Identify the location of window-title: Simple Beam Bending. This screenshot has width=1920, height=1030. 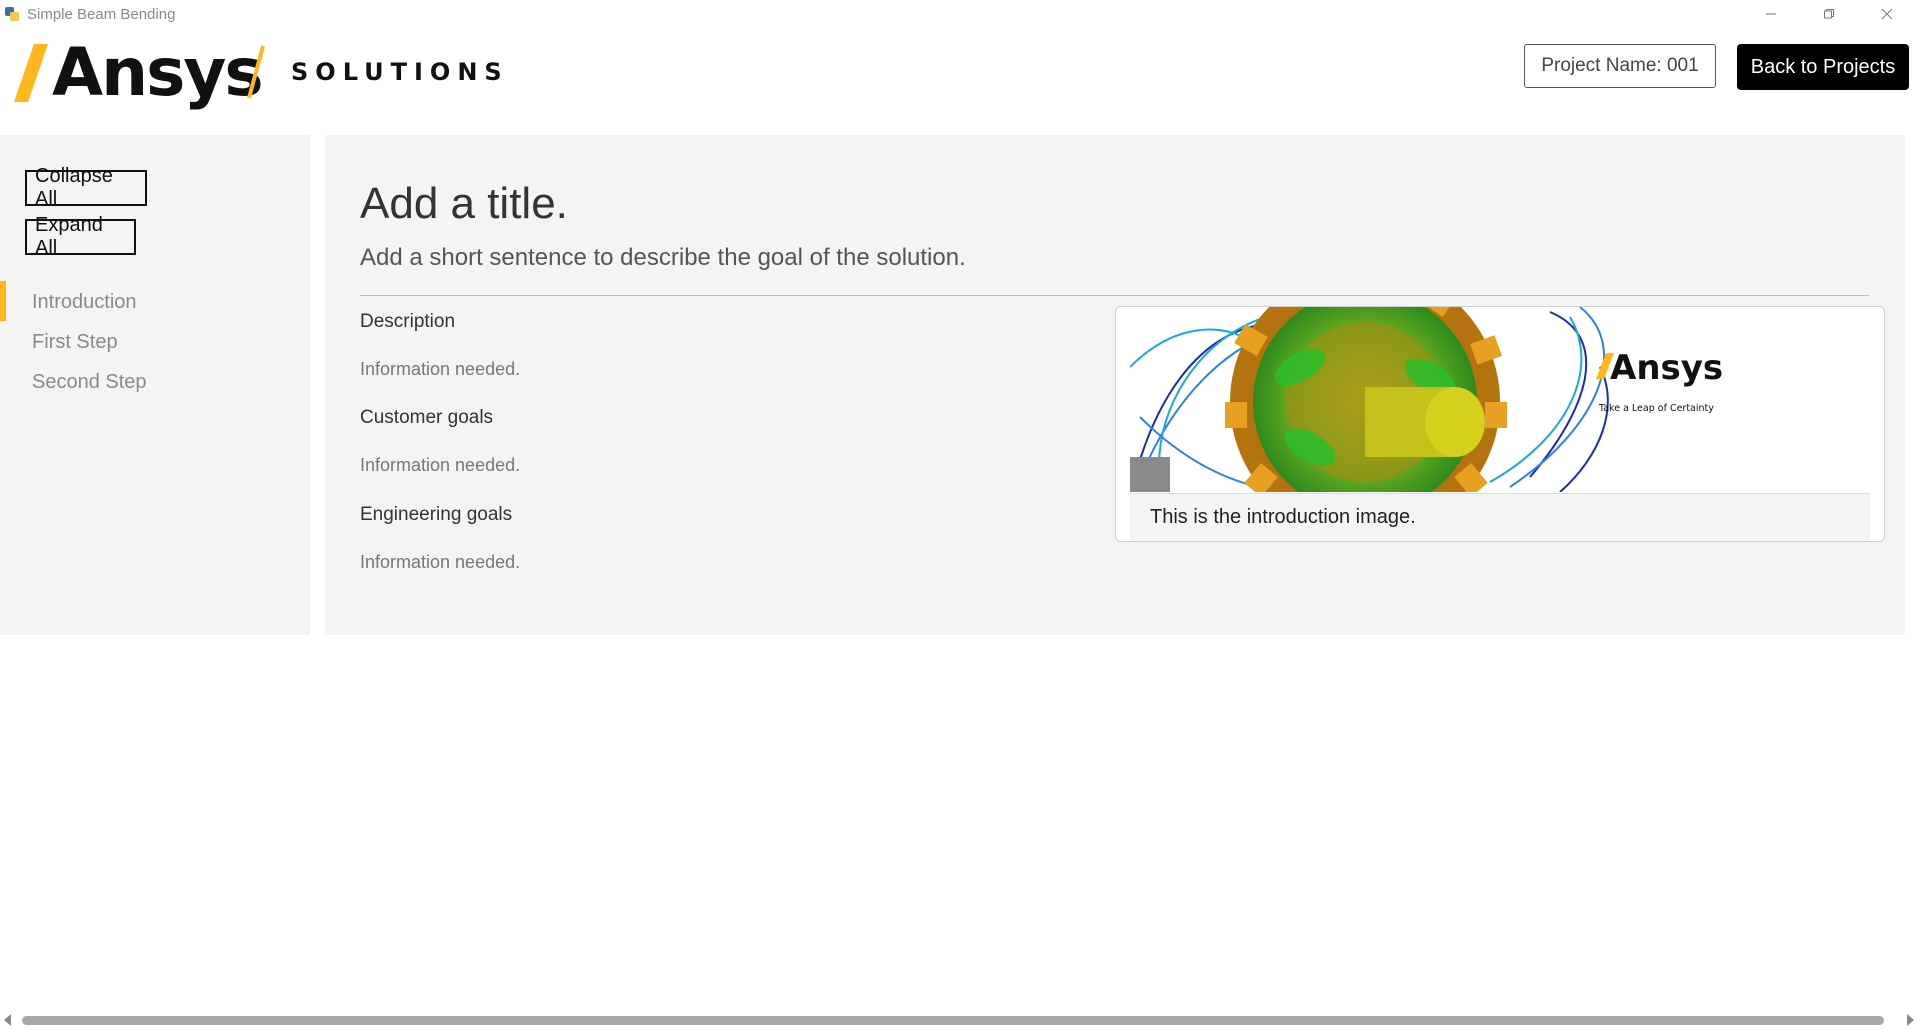
(101, 14).